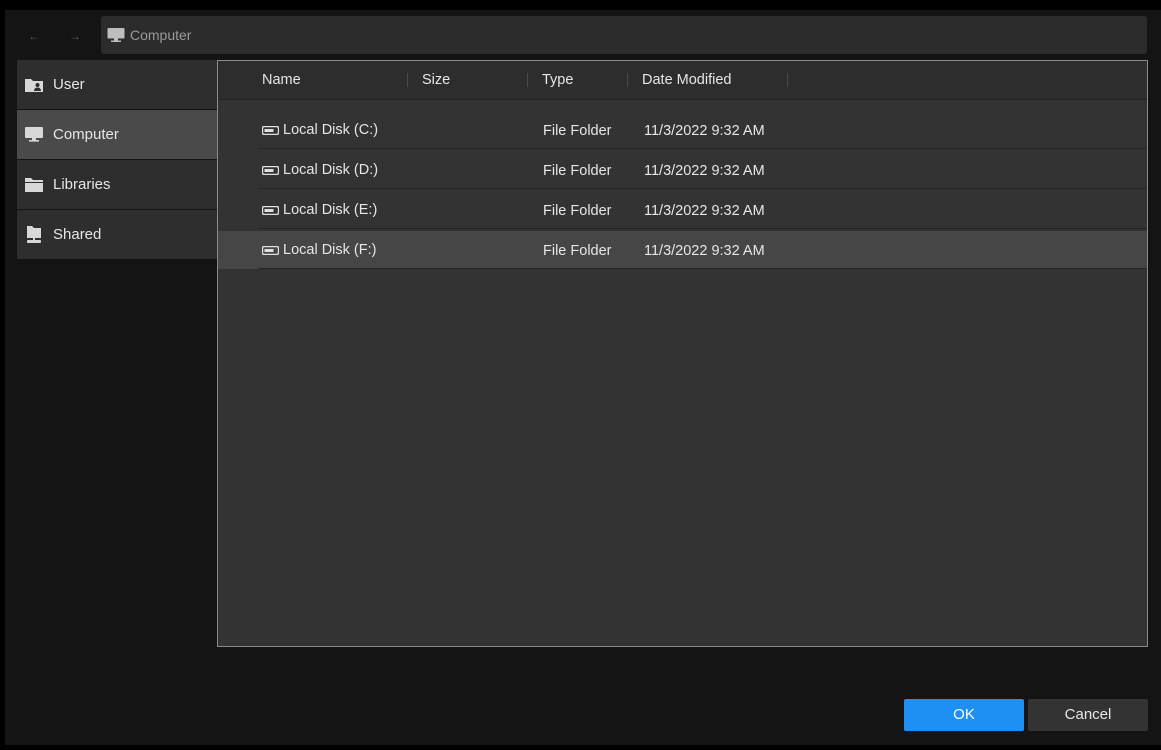  Describe the element at coordinates (319, 210) in the screenshot. I see `cell-name: Local Disk (E:)` at that location.